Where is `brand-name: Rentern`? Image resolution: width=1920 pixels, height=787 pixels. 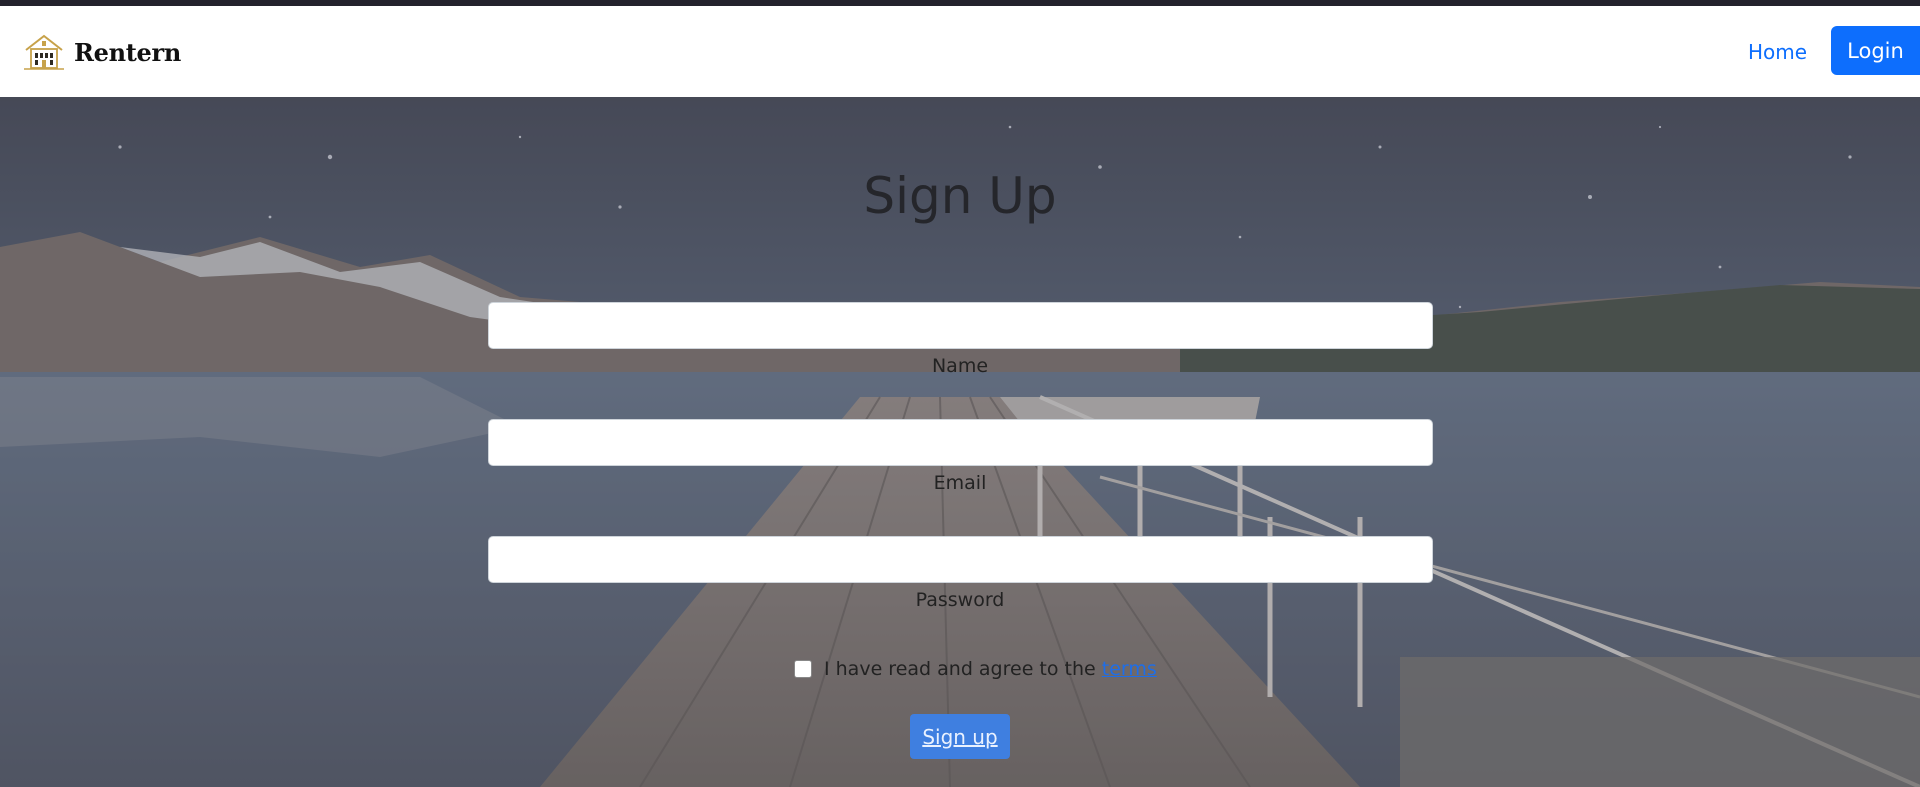 brand-name: Rentern is located at coordinates (128, 52).